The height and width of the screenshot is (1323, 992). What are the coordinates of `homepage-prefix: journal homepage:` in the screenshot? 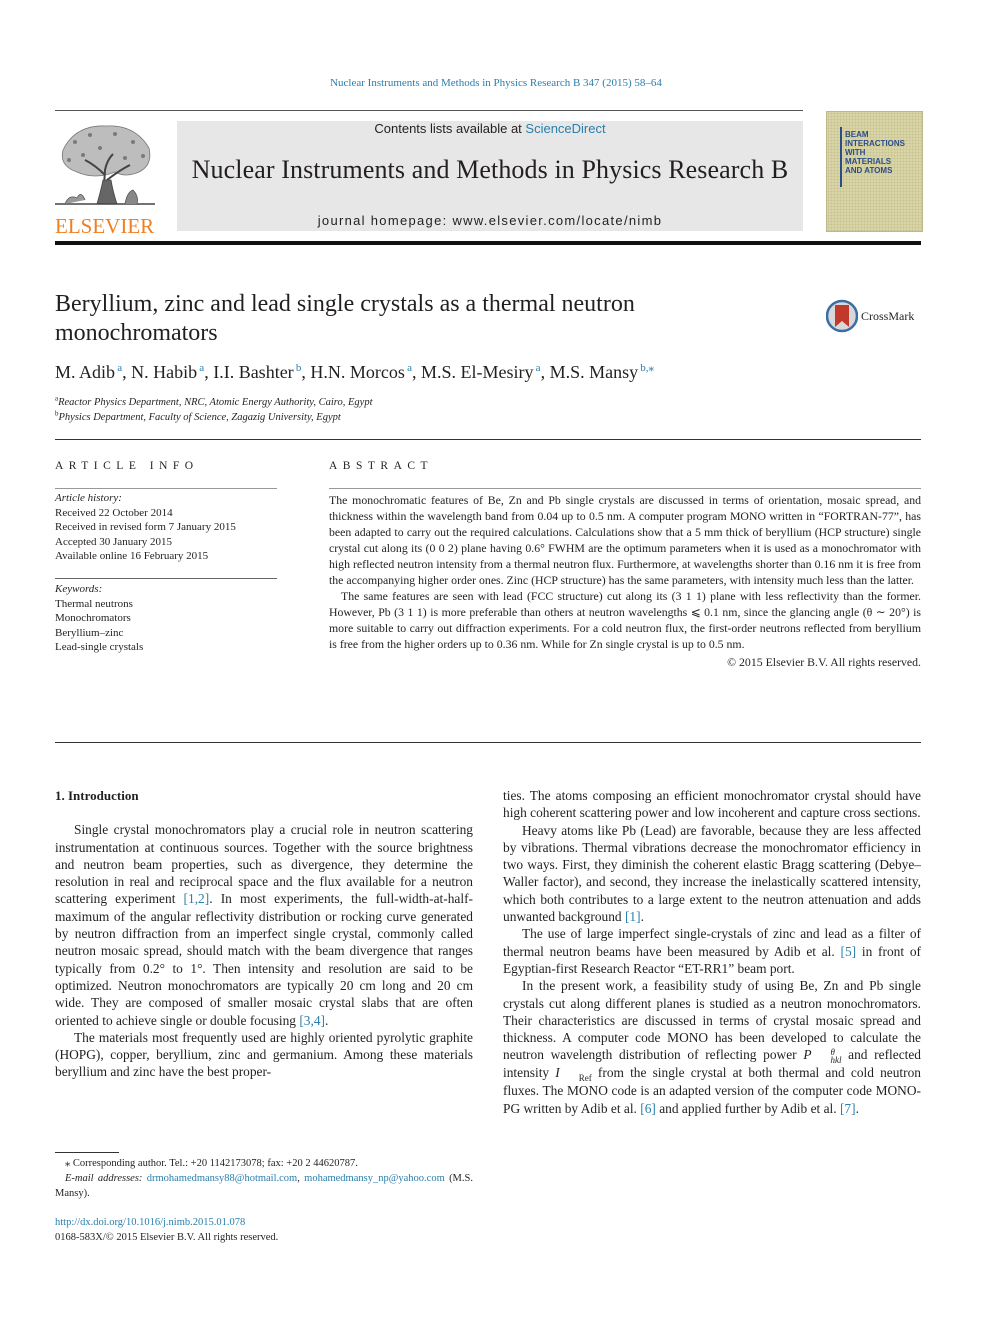 It's located at (385, 220).